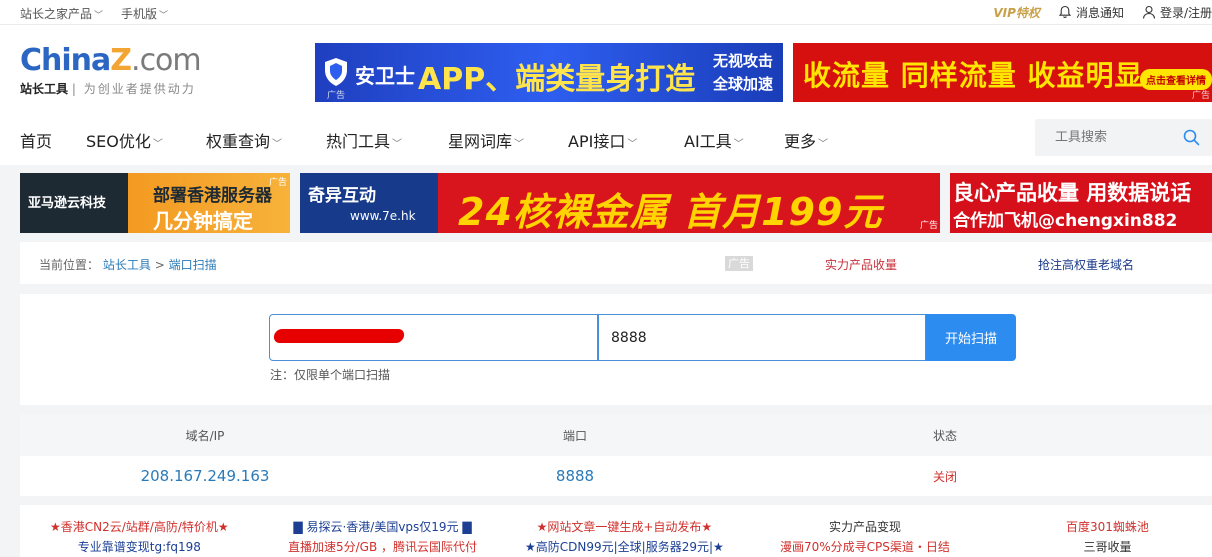  I want to click on scan-note: 注：仅限单个端口扫描, so click(330, 375).